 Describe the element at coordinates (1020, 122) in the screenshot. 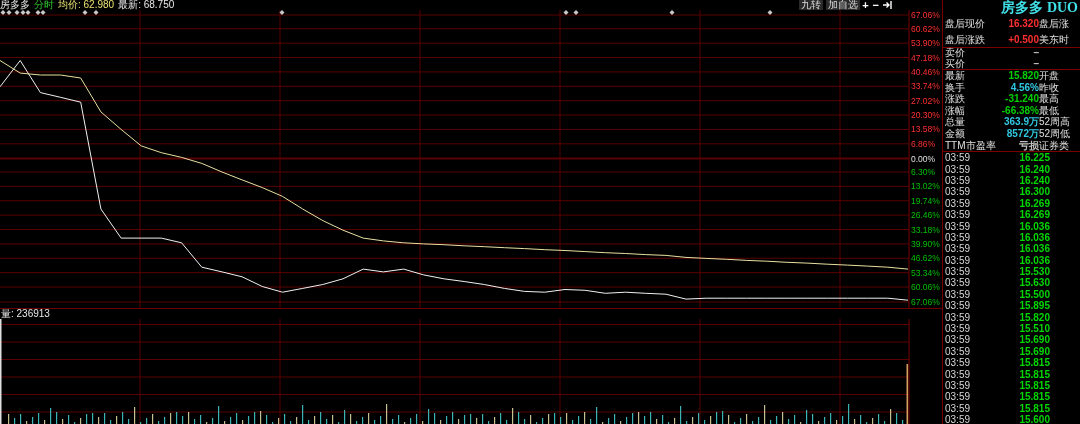

I see `quote-value: 363.9万` at that location.